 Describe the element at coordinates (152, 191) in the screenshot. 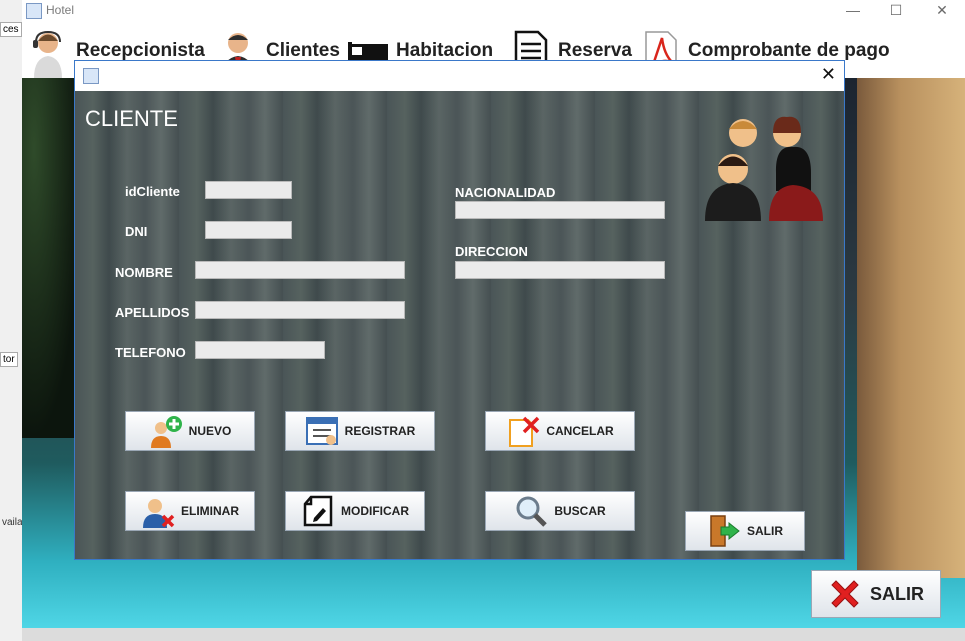

I see `idcliente-label: idCliente` at that location.